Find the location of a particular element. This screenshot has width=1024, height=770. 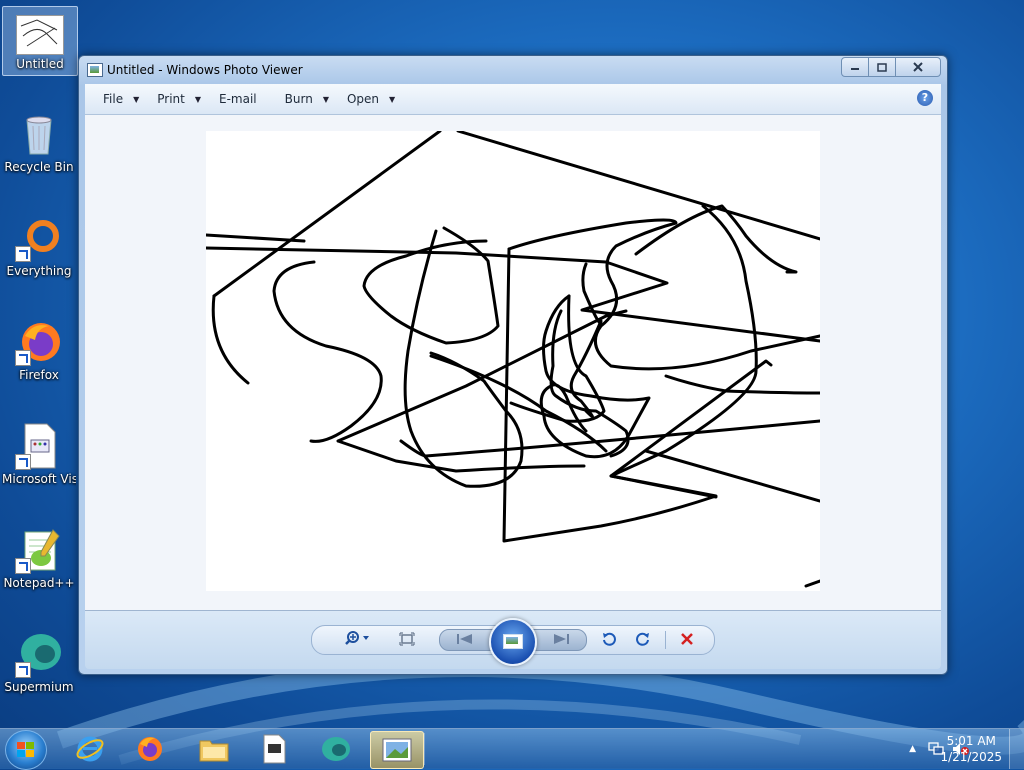

delete-icon is located at coordinates (687, 639).